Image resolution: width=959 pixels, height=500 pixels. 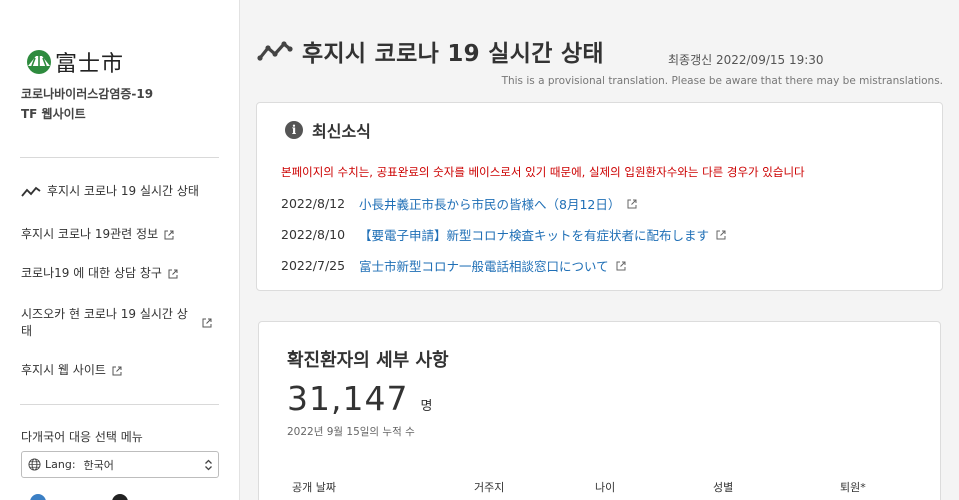 I want to click on case-count-note: 2022년 9월 15일의 누적 수, so click(x=351, y=432).